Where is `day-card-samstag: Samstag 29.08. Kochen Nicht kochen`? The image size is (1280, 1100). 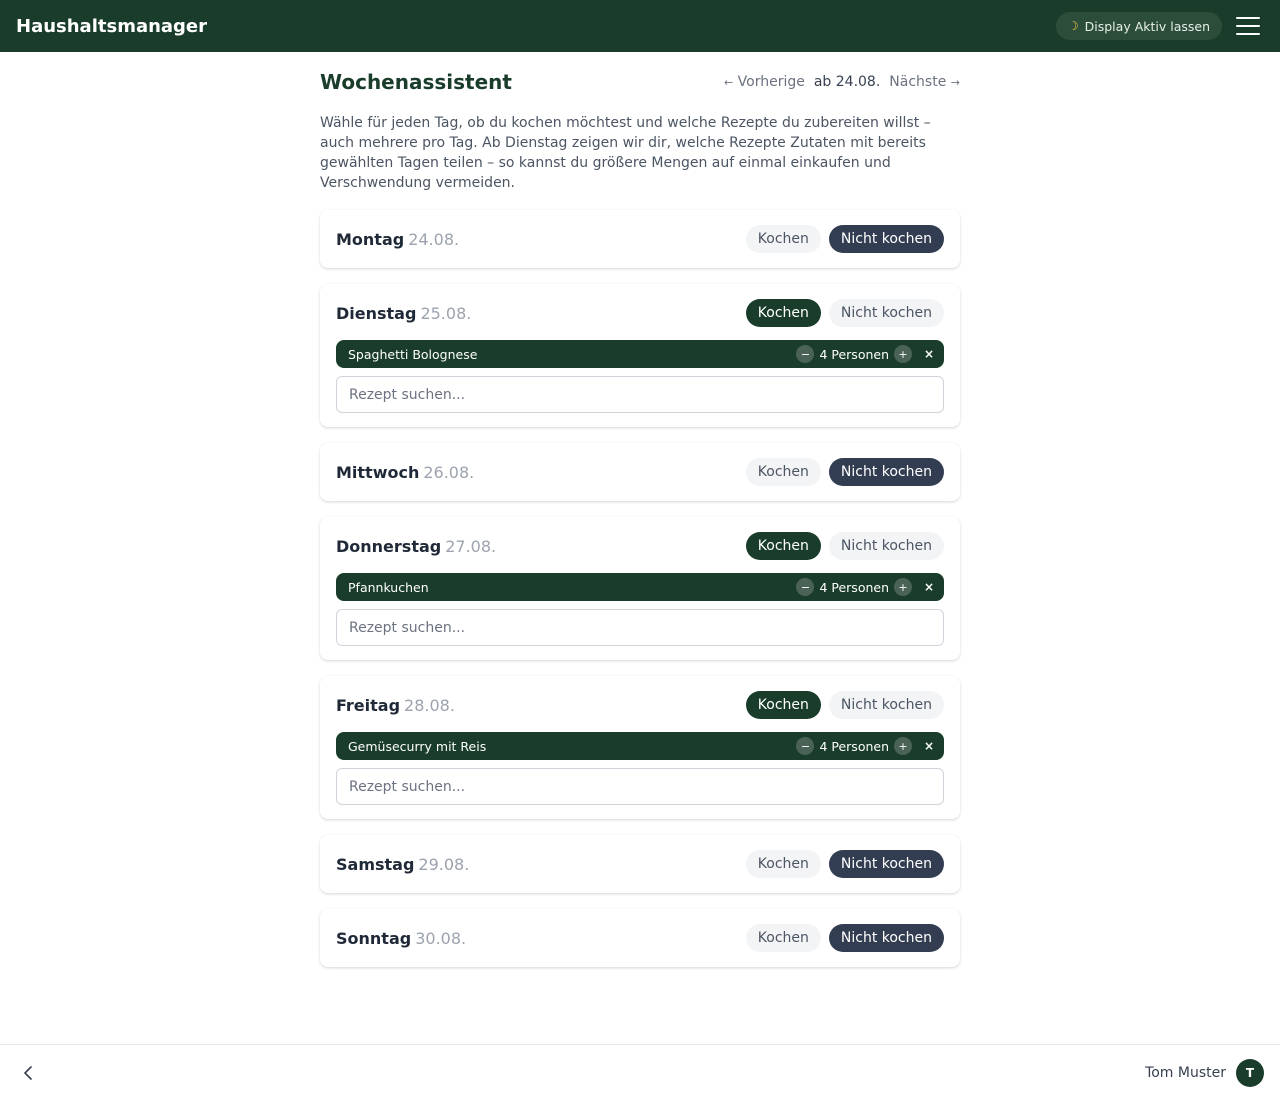
day-card-samstag: Samstag 29.08. Kochen Nicht kochen is located at coordinates (640, 864).